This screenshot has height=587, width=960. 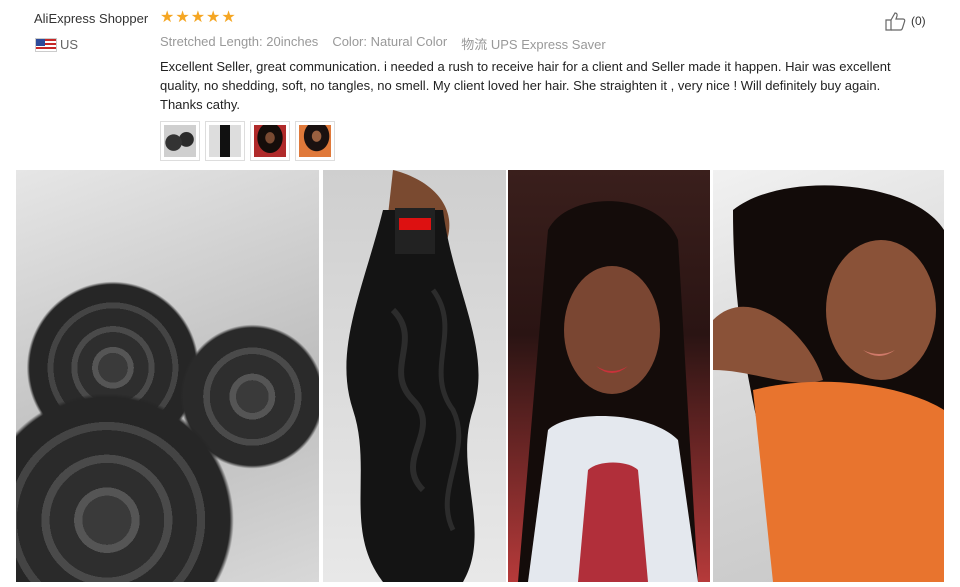 What do you see at coordinates (225, 141) in the screenshot?
I see `thumb-body-wave-bundle` at bounding box center [225, 141].